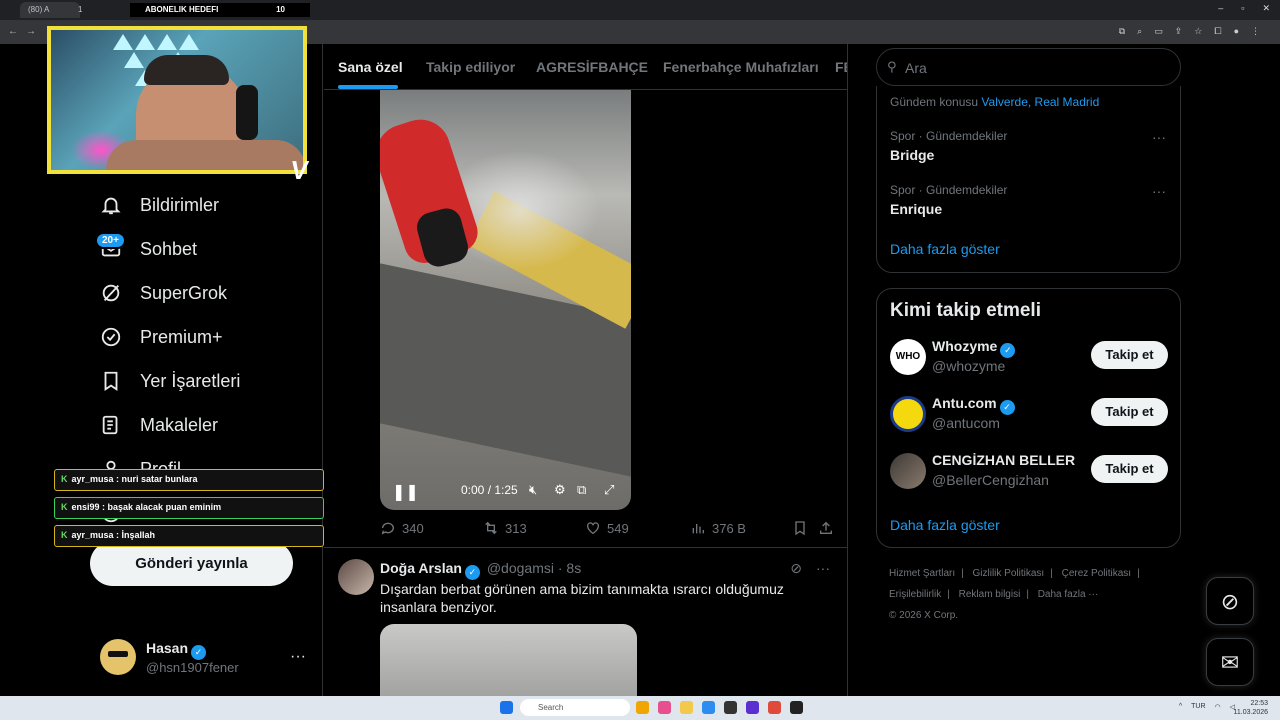 The height and width of the screenshot is (720, 1280). I want to click on explorer-icon, so click(686, 707).